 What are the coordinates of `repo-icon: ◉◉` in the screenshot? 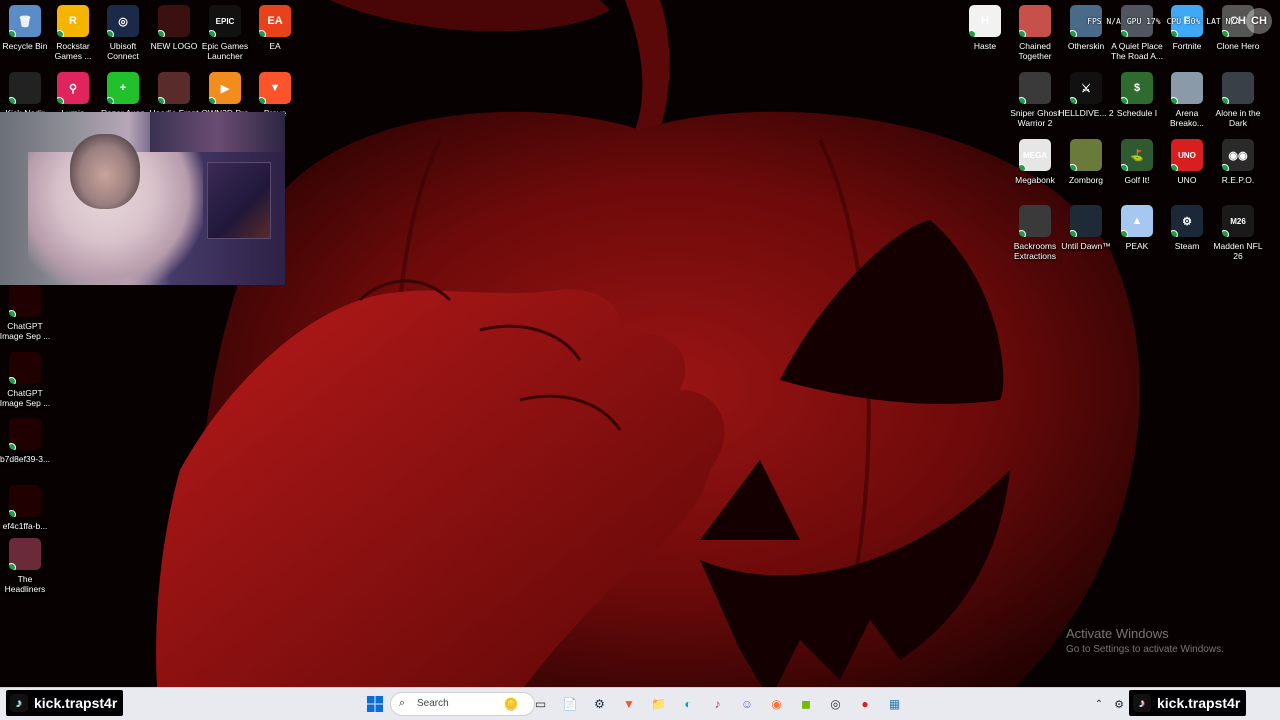 It's located at (1238, 155).